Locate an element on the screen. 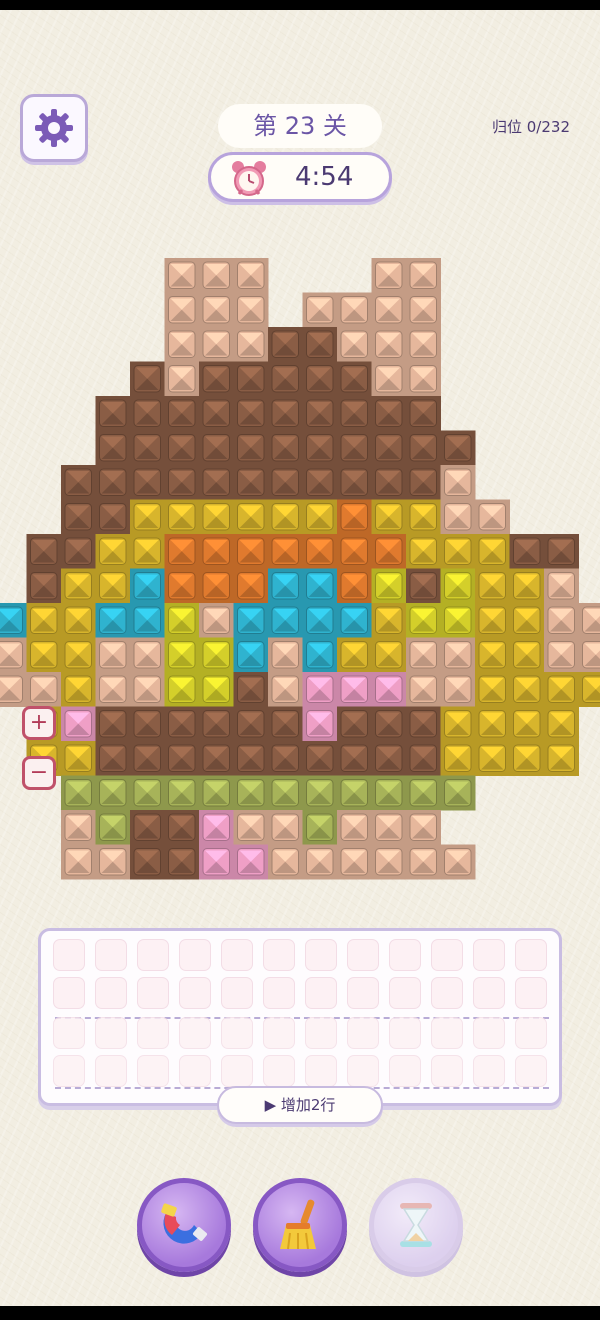  tray-panel is located at coordinates (300, 1017).